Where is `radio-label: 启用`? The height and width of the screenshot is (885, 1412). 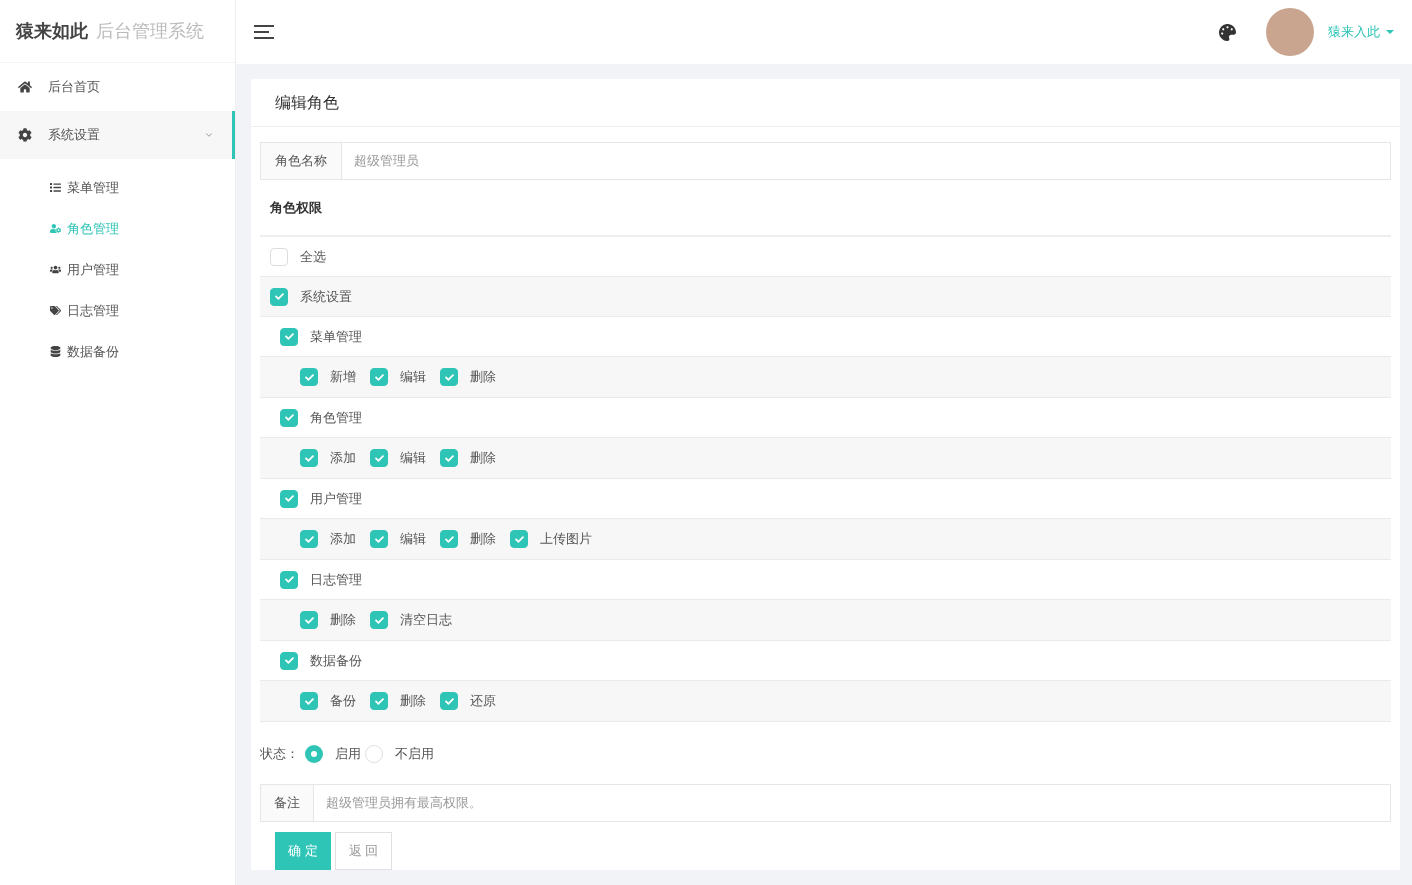 radio-label: 启用 is located at coordinates (348, 754).